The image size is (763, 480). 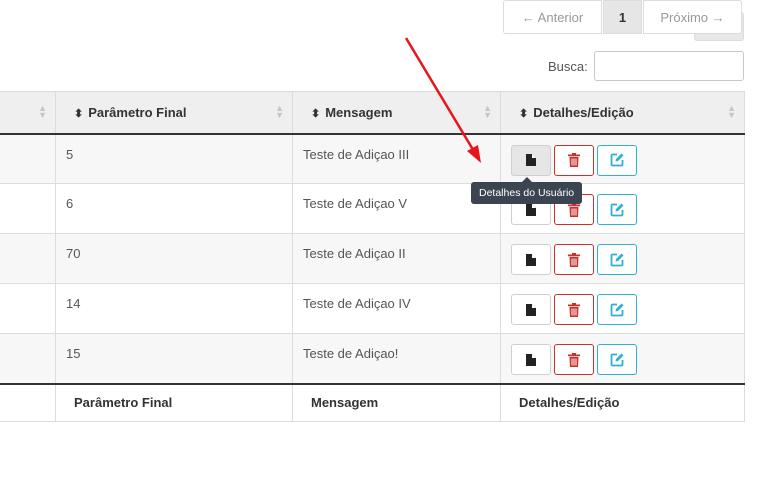 I want to click on table-row: 14 Teste de Adiçao IV, so click(x=372, y=308).